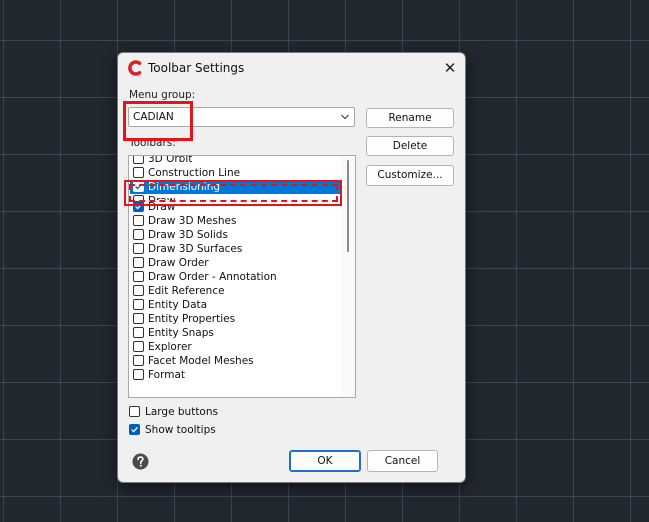 This screenshot has width=649, height=522. I want to click on toolbar-list-item: Construction Line, so click(235, 173).